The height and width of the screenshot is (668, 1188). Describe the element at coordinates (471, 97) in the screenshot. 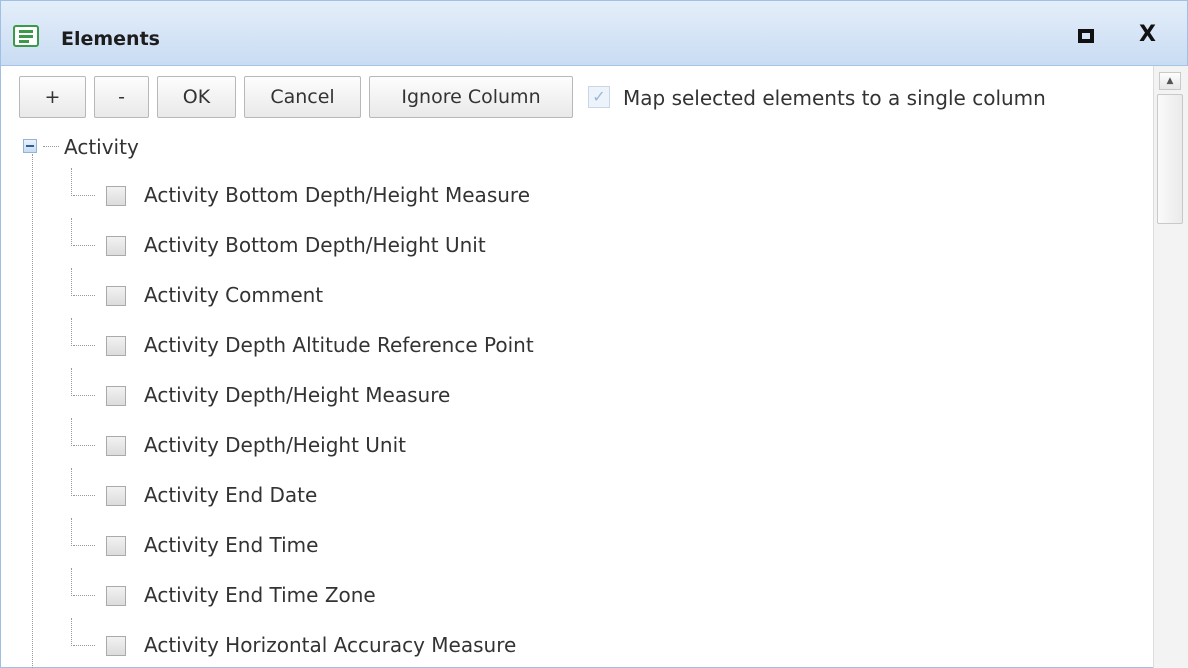

I see `ignore-column-button: Ignore Column` at that location.